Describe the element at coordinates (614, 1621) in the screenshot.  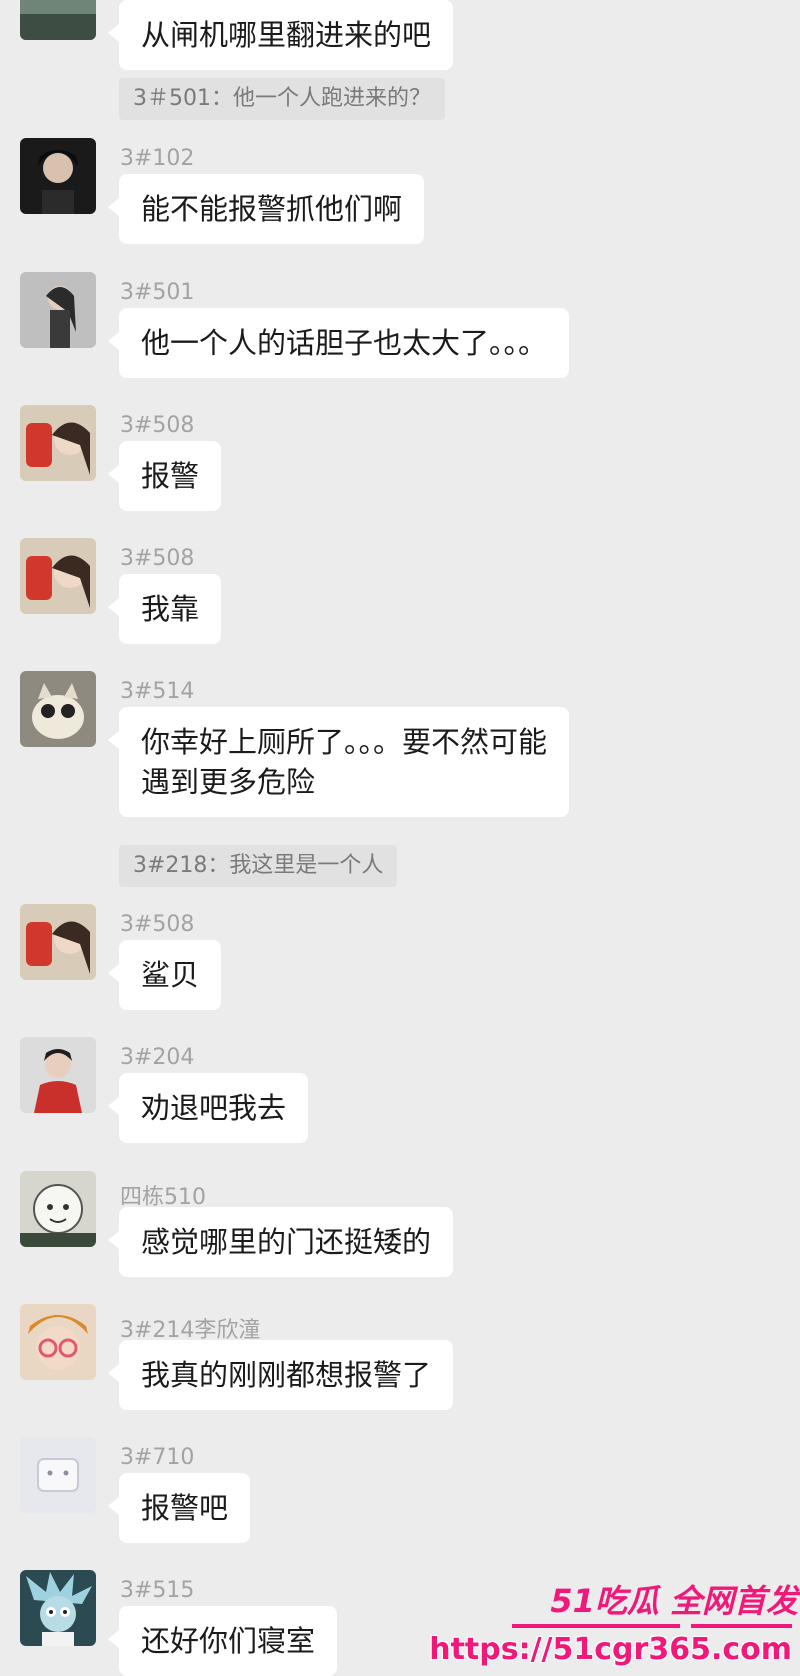
I see `watermark: 51吃瓜 全网首发 https://51cgr365.com` at that location.